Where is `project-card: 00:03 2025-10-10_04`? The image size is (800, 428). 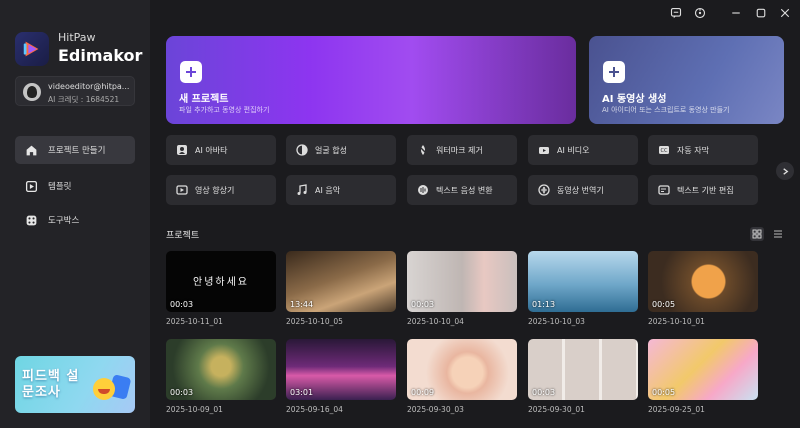
project-card: 00:03 2025-10-10_04 is located at coordinates (462, 288).